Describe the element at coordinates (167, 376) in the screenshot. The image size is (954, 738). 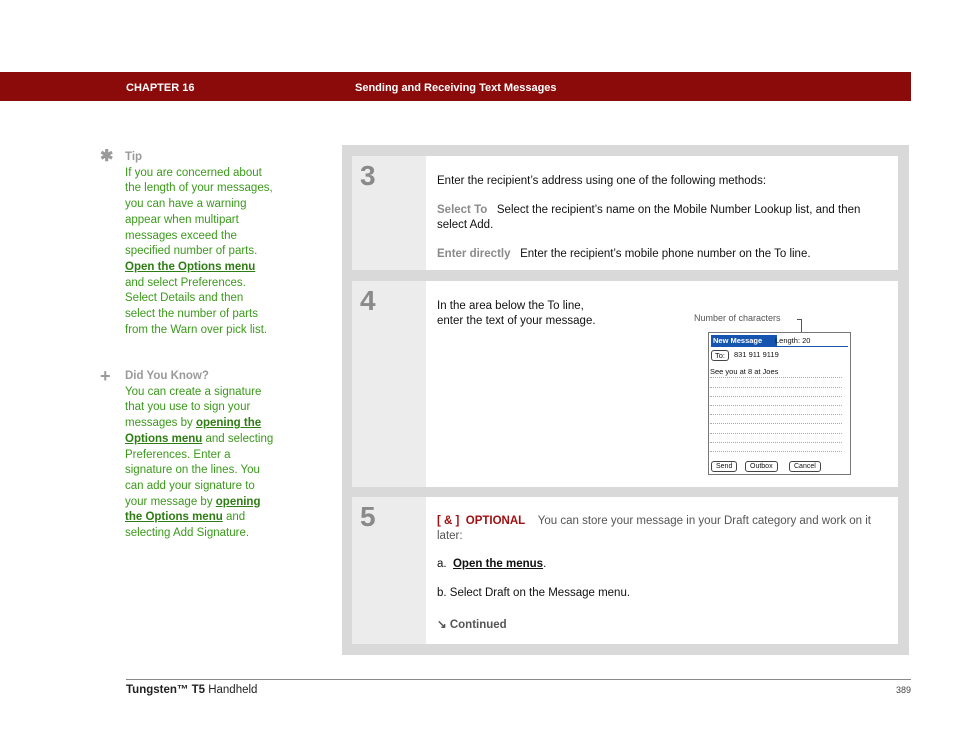
I see `did-you-know-heading: Did You Know?` at that location.